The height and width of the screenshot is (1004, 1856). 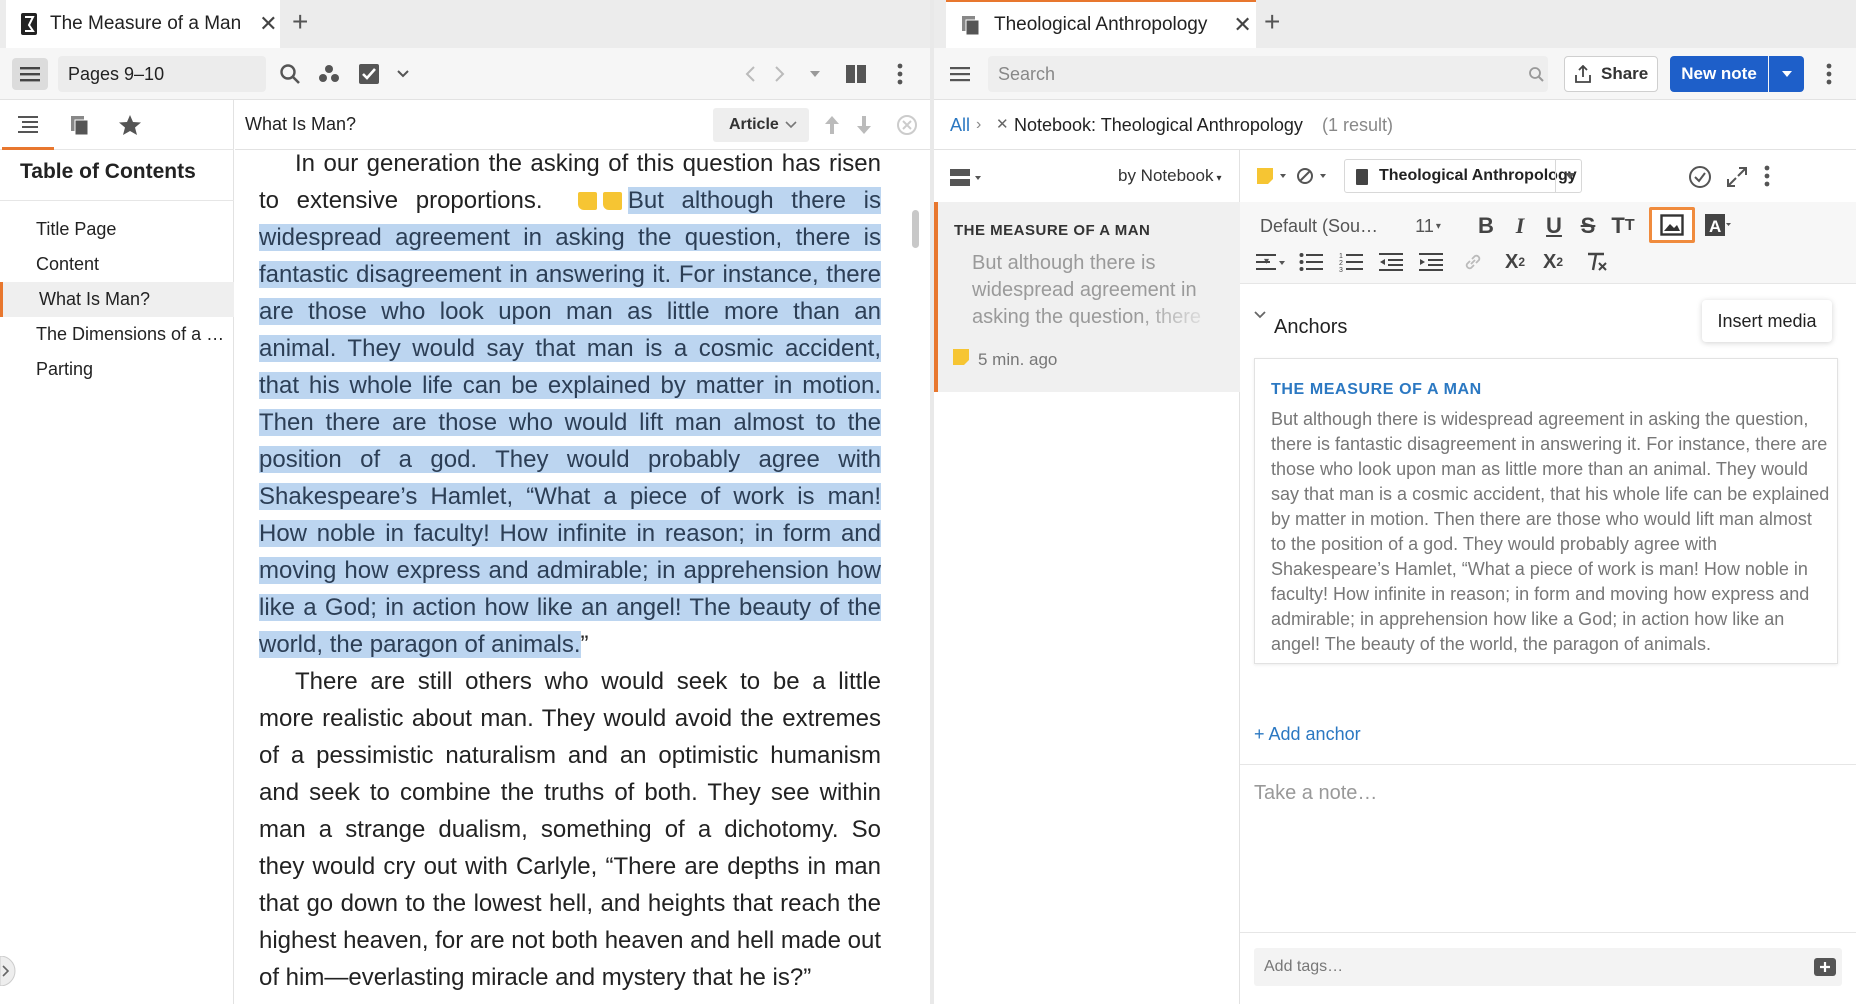 I want to click on toc-item-title-page: Title Page, so click(x=117, y=229).